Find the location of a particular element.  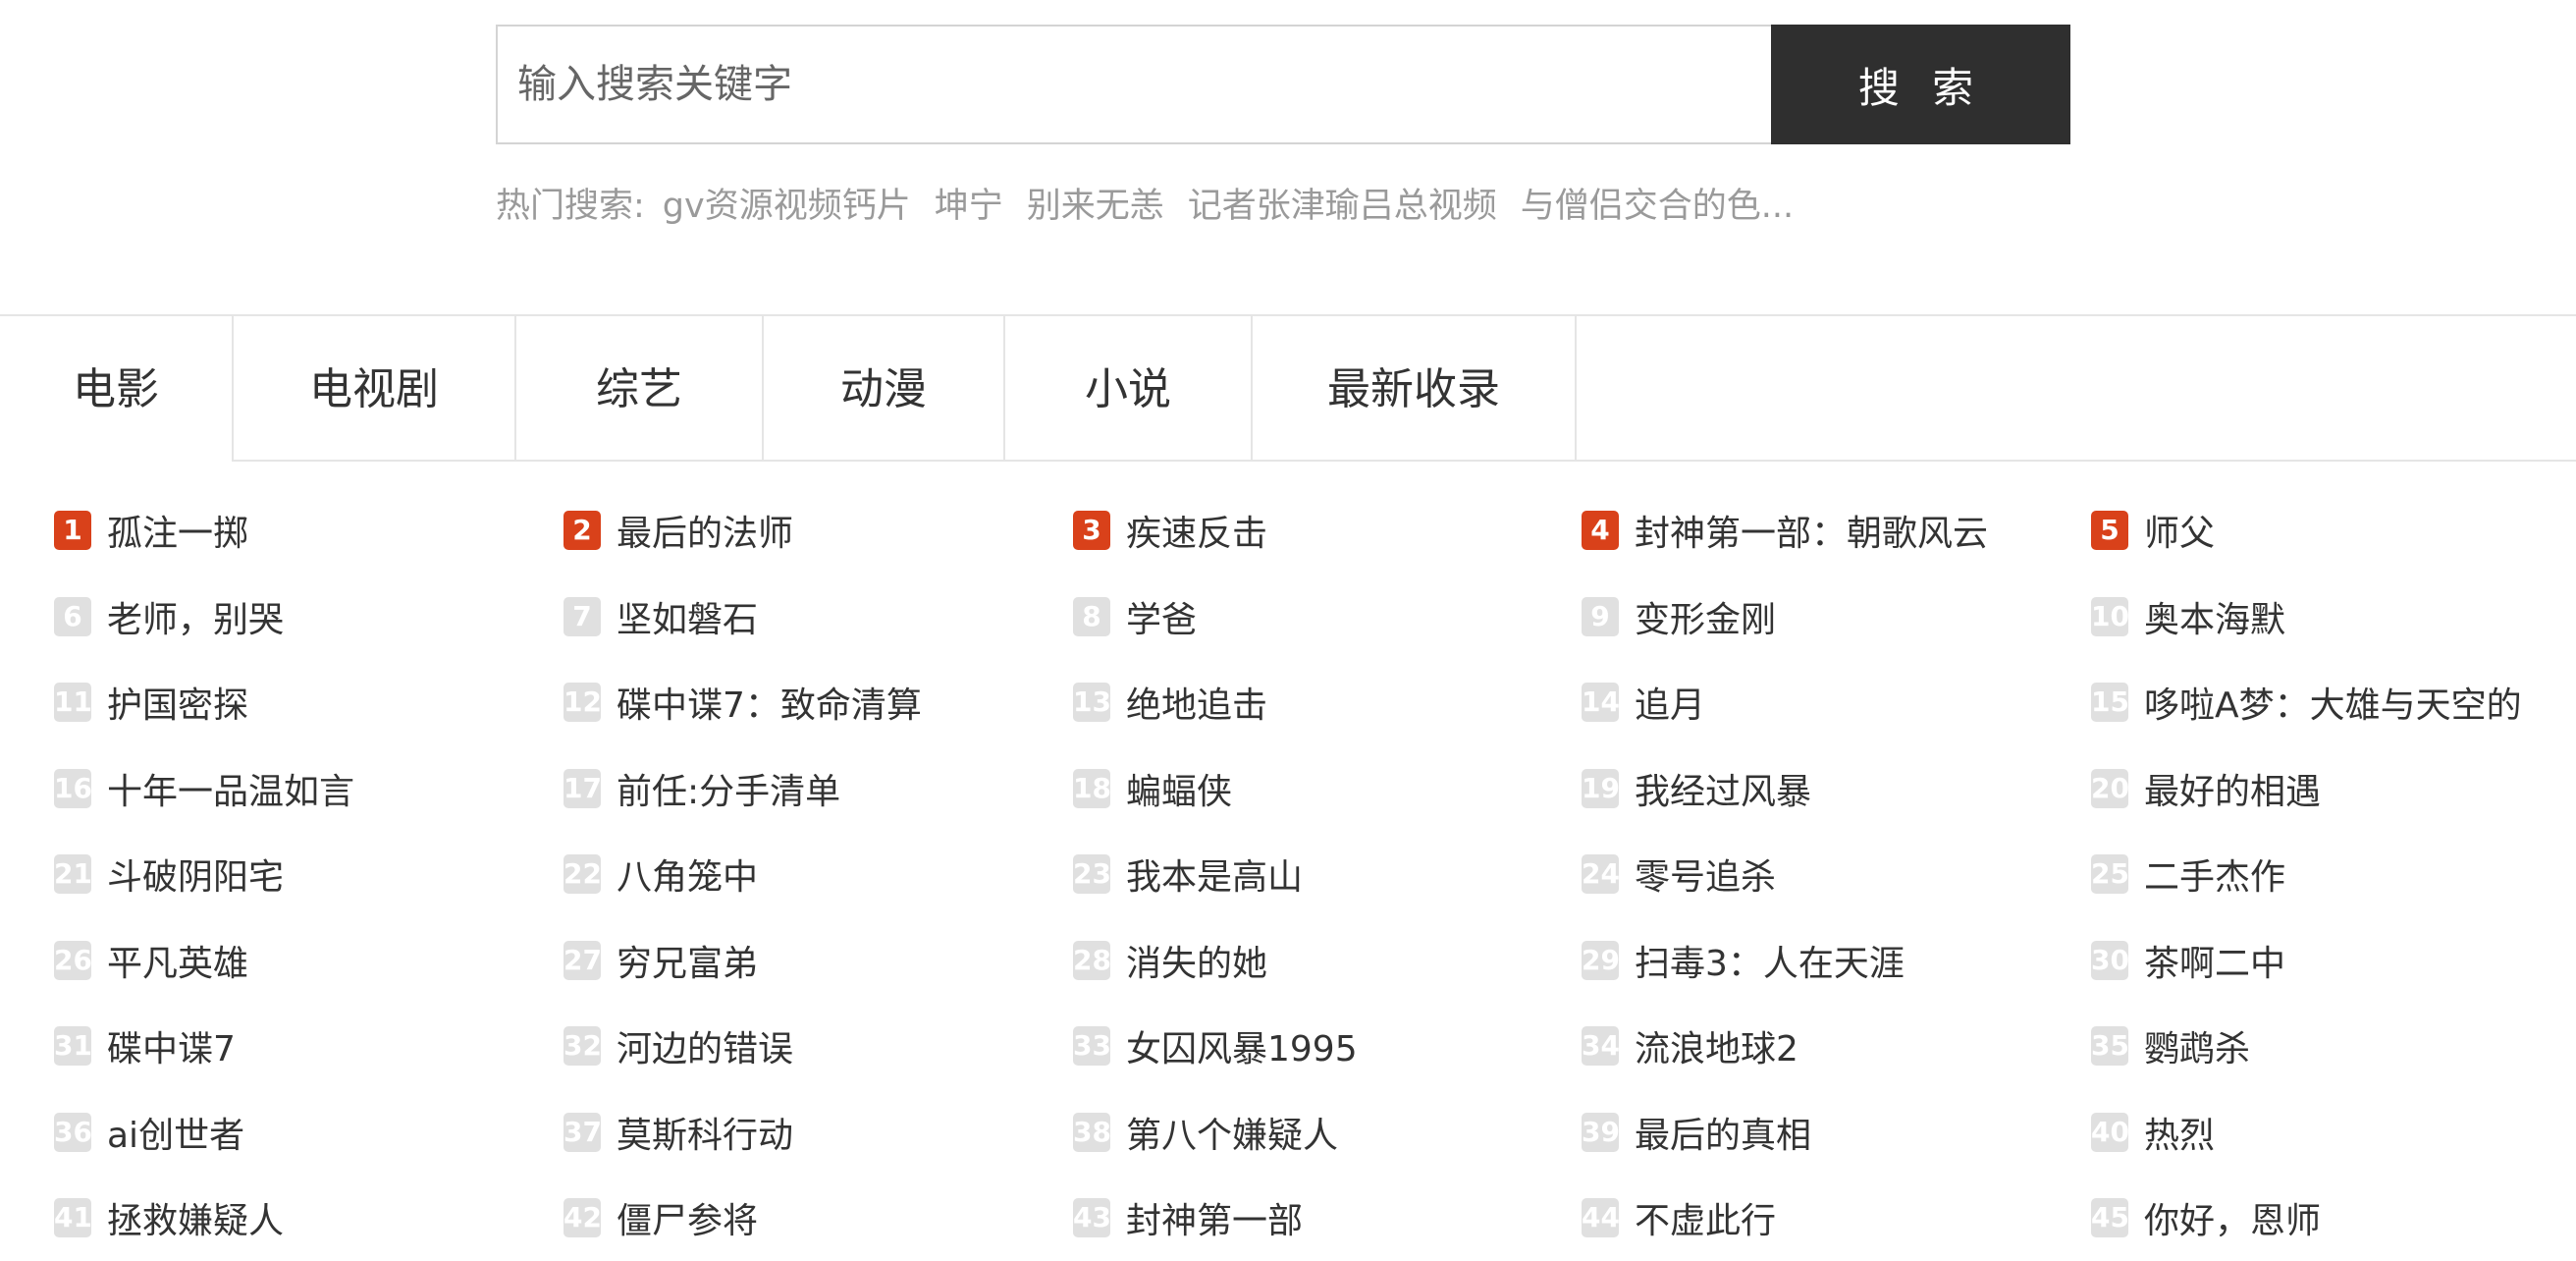

ranking-item: 27 穷兄富弟 is located at coordinates (661, 960).